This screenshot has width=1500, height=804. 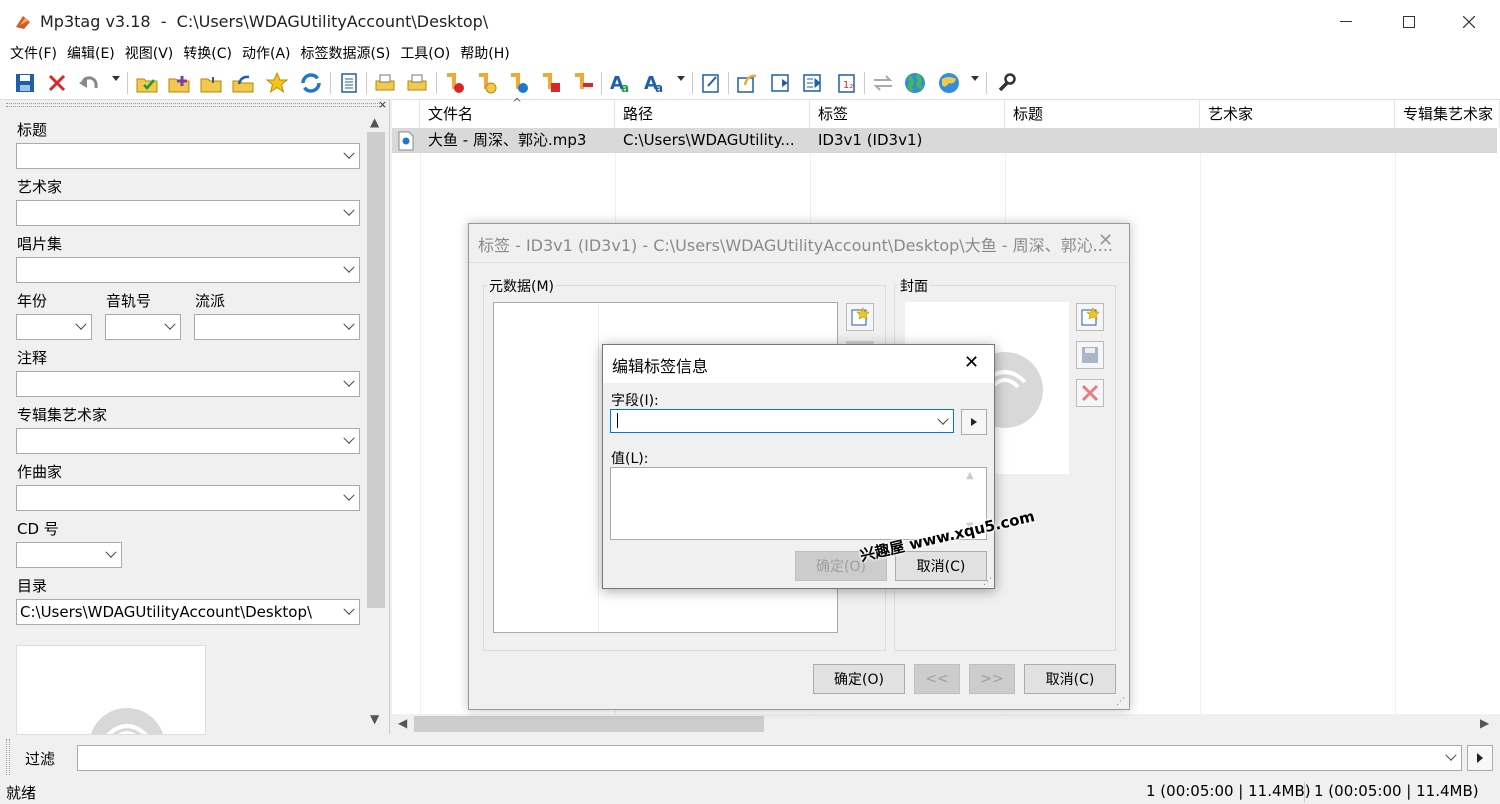 I want to click on label-comment: 注释, so click(x=32, y=358).